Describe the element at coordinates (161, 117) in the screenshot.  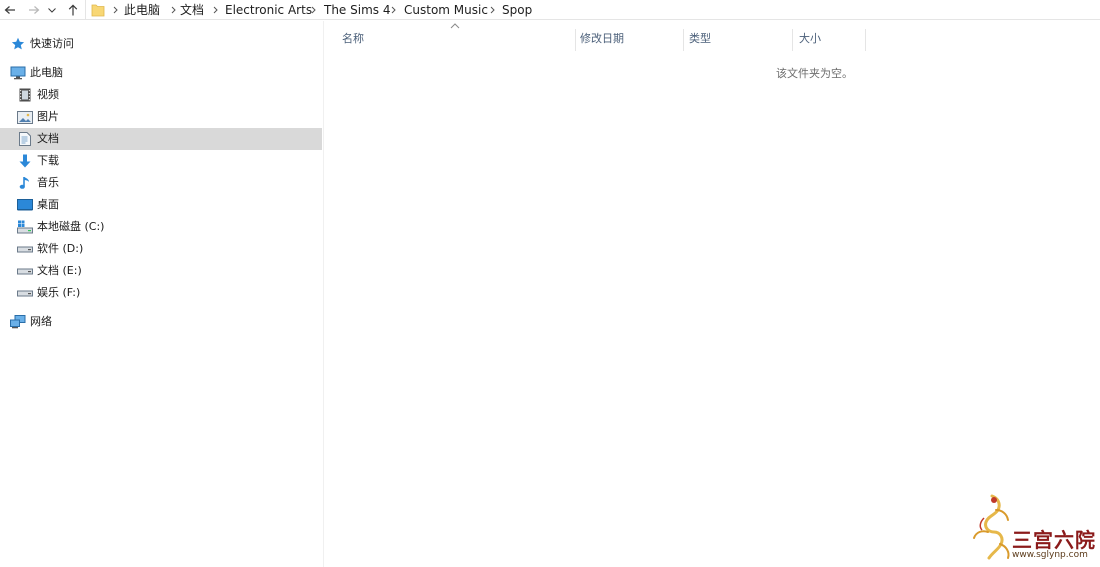
I see `nav-pictures: 图片` at that location.